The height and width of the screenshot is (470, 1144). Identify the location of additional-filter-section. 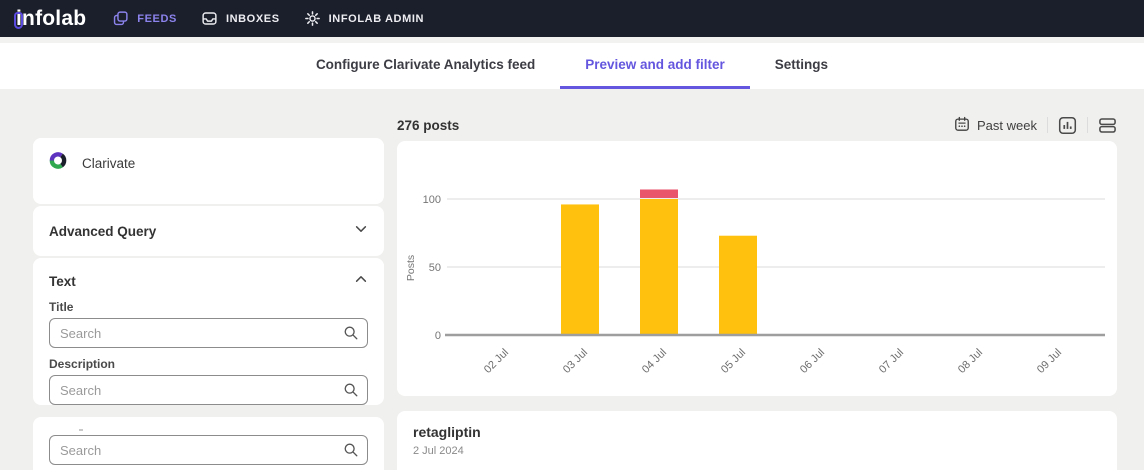
(208, 443).